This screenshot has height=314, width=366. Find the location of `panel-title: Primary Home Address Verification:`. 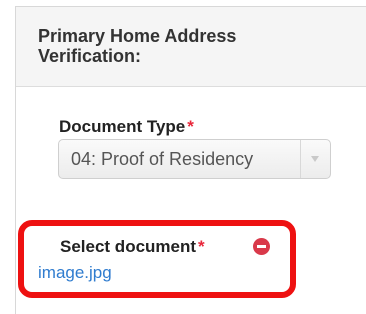

panel-title: Primary Home Address Verification: is located at coordinates (137, 46).